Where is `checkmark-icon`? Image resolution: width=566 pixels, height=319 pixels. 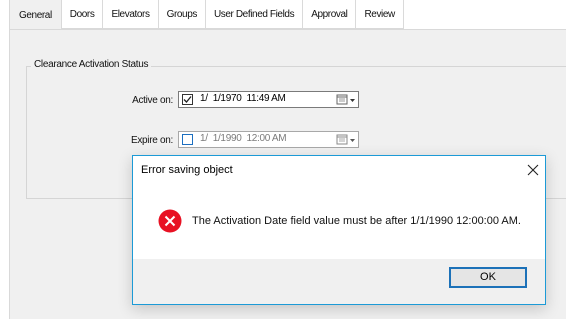
checkmark-icon is located at coordinates (187, 99).